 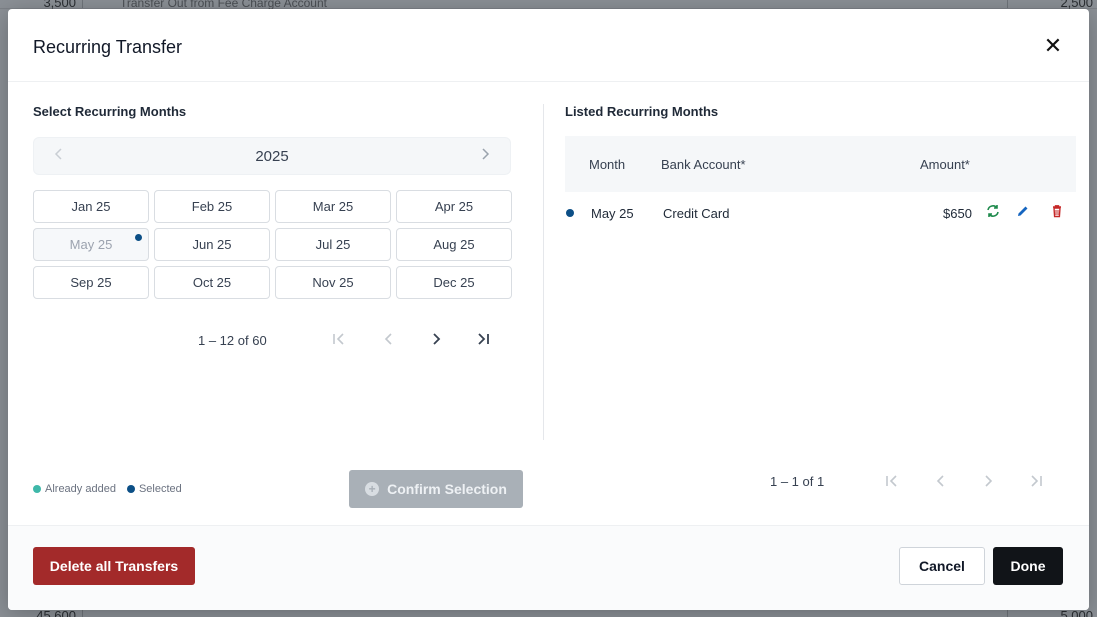 I want to click on legend: Already added Selected, so click(x=113, y=489).